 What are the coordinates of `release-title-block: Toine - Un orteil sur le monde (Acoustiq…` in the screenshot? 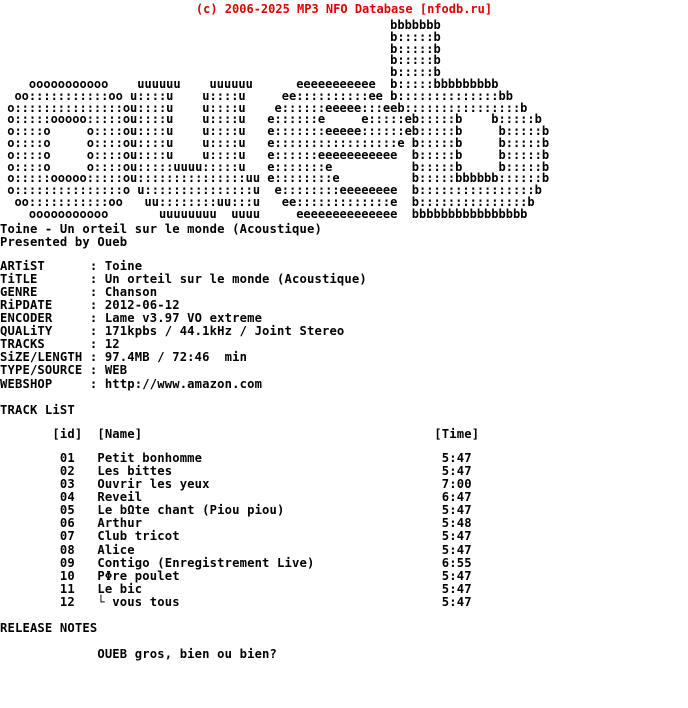 It's located at (344, 235).